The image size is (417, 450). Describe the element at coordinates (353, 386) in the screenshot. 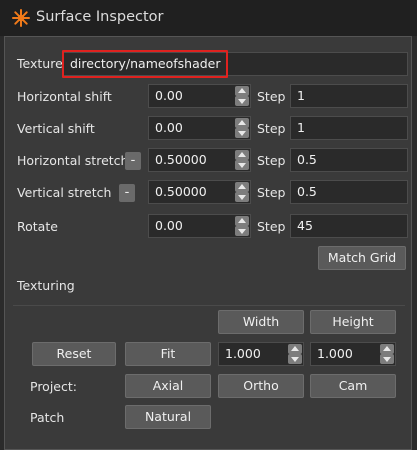

I see `cam-button: Cam` at that location.